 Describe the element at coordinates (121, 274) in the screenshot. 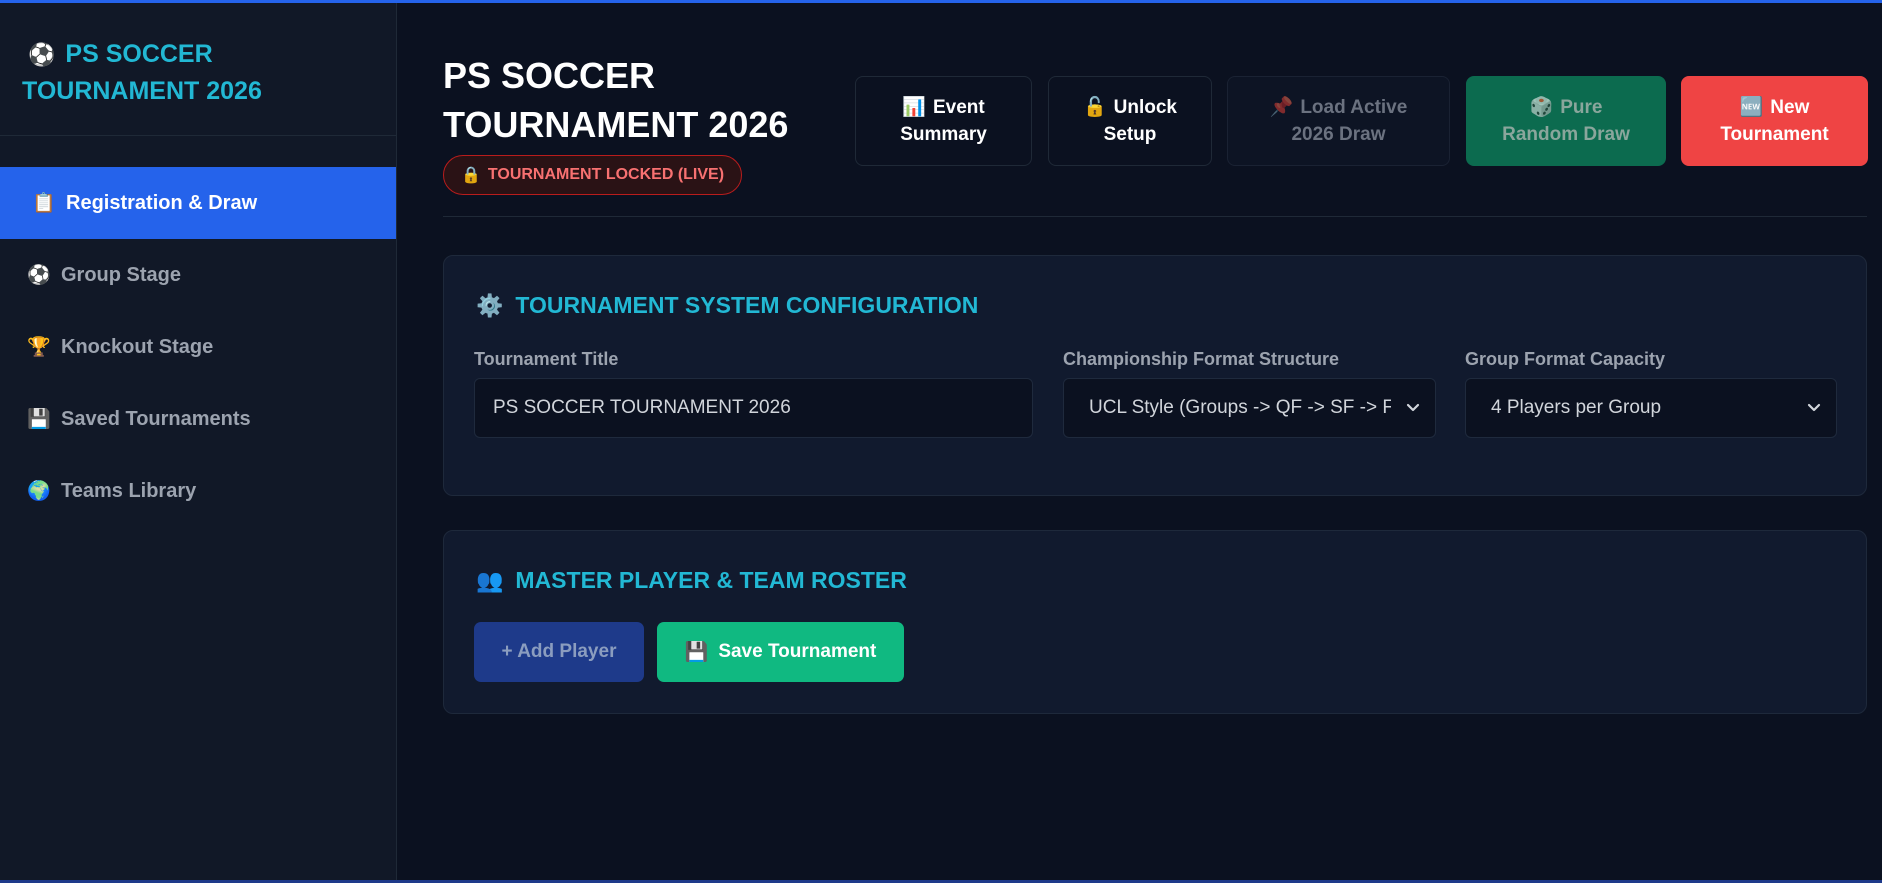

I see `sidebar-item-label: Group Stage` at that location.